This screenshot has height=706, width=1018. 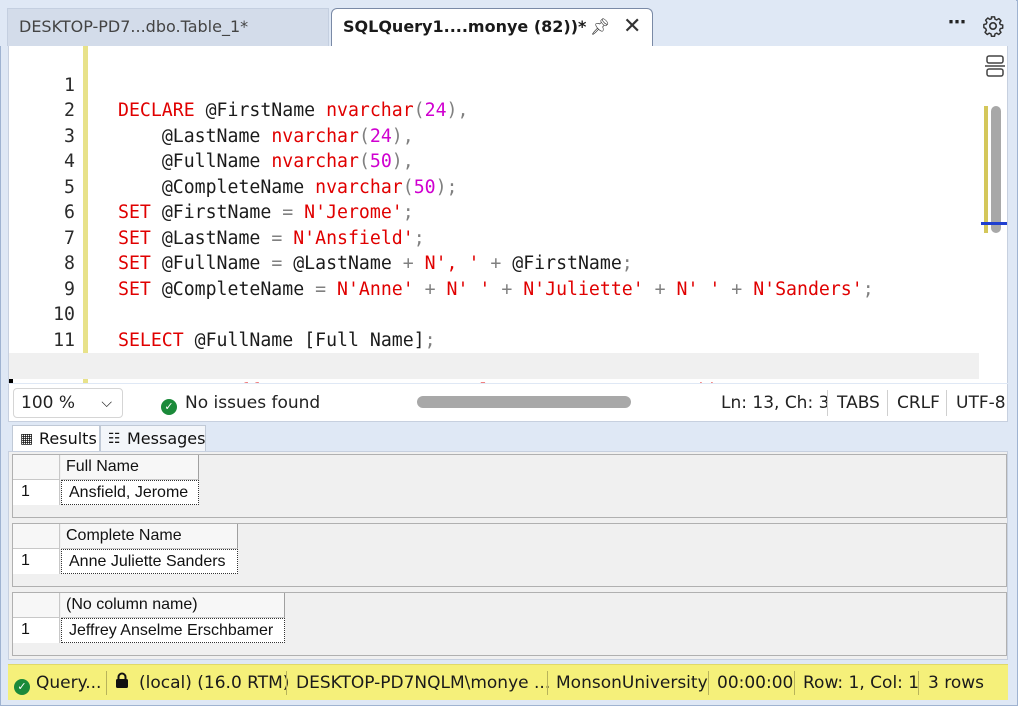 I want to click on tab-label: Results, so click(x=68, y=438).